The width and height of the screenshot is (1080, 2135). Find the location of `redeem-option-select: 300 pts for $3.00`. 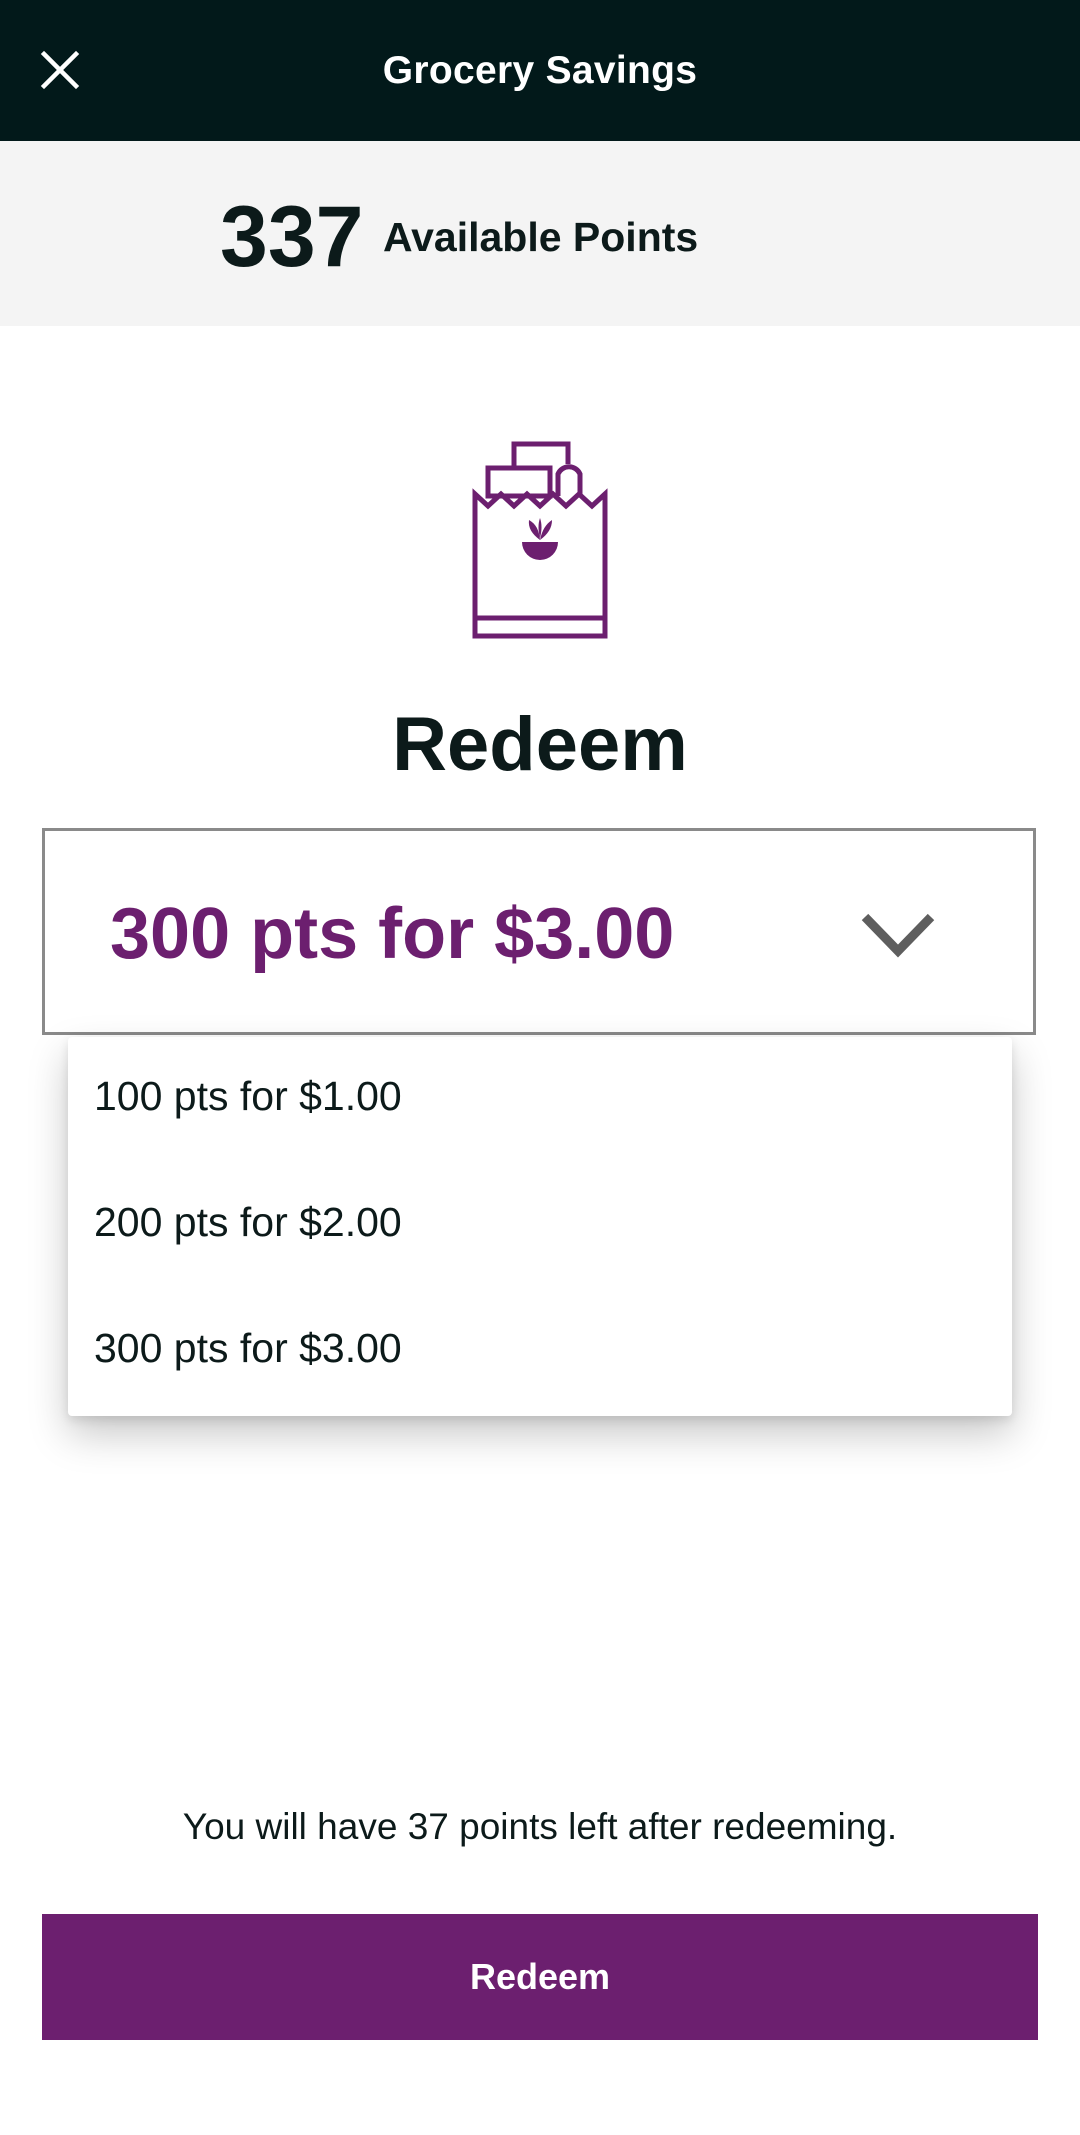

redeem-option-select: 300 pts for $3.00 is located at coordinates (539, 931).